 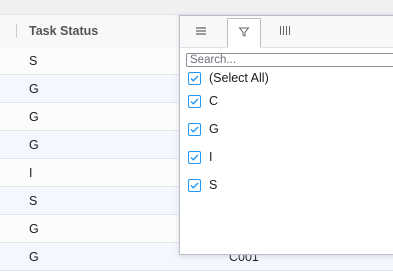 I want to click on filter-option-i: I, so click(x=200, y=157).